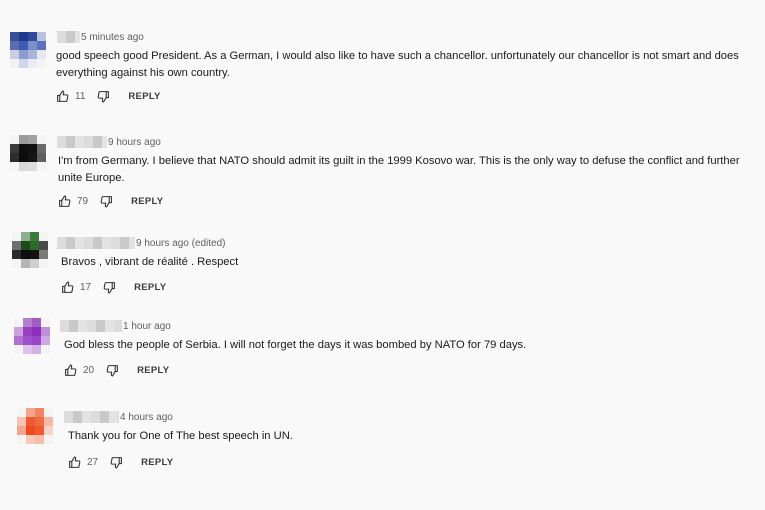 The height and width of the screenshot is (510, 765). Describe the element at coordinates (93, 462) in the screenshot. I see `like-count: 27` at that location.